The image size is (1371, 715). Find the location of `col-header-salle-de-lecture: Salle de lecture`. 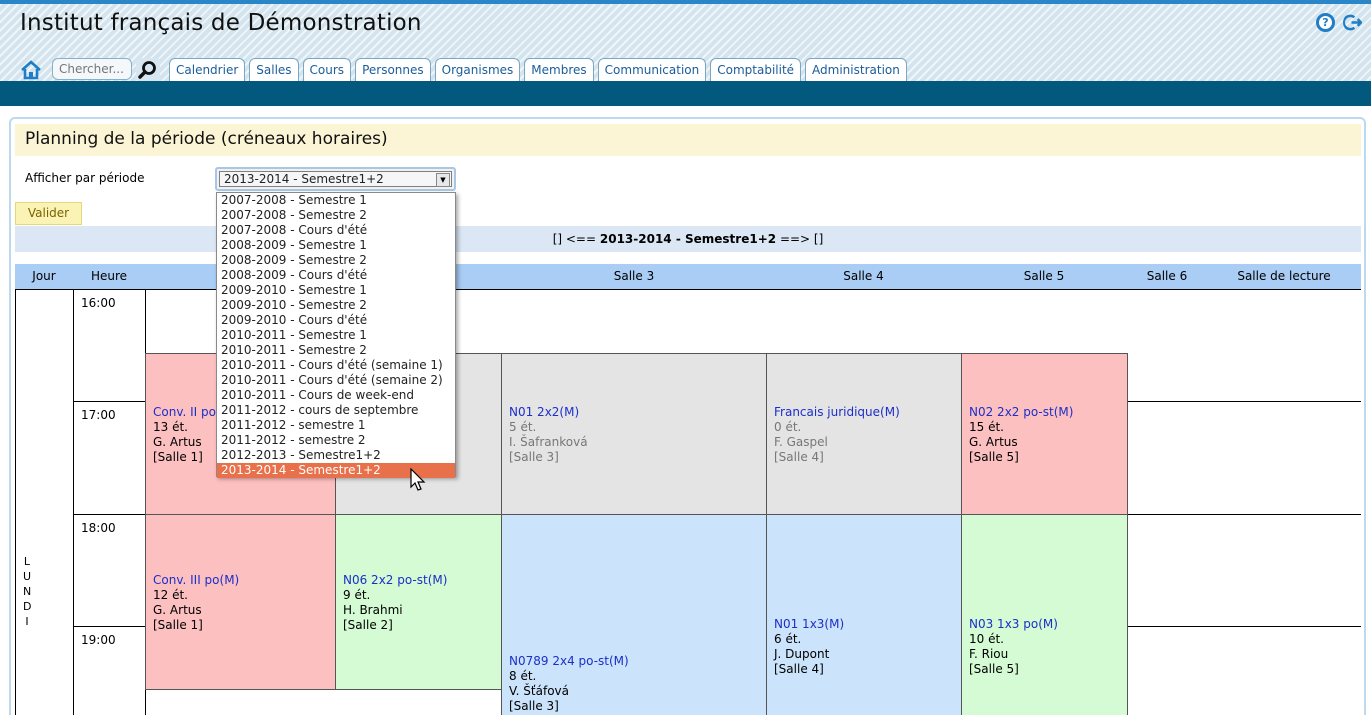

col-header-salle-de-lecture: Salle de lecture is located at coordinates (1284, 276).